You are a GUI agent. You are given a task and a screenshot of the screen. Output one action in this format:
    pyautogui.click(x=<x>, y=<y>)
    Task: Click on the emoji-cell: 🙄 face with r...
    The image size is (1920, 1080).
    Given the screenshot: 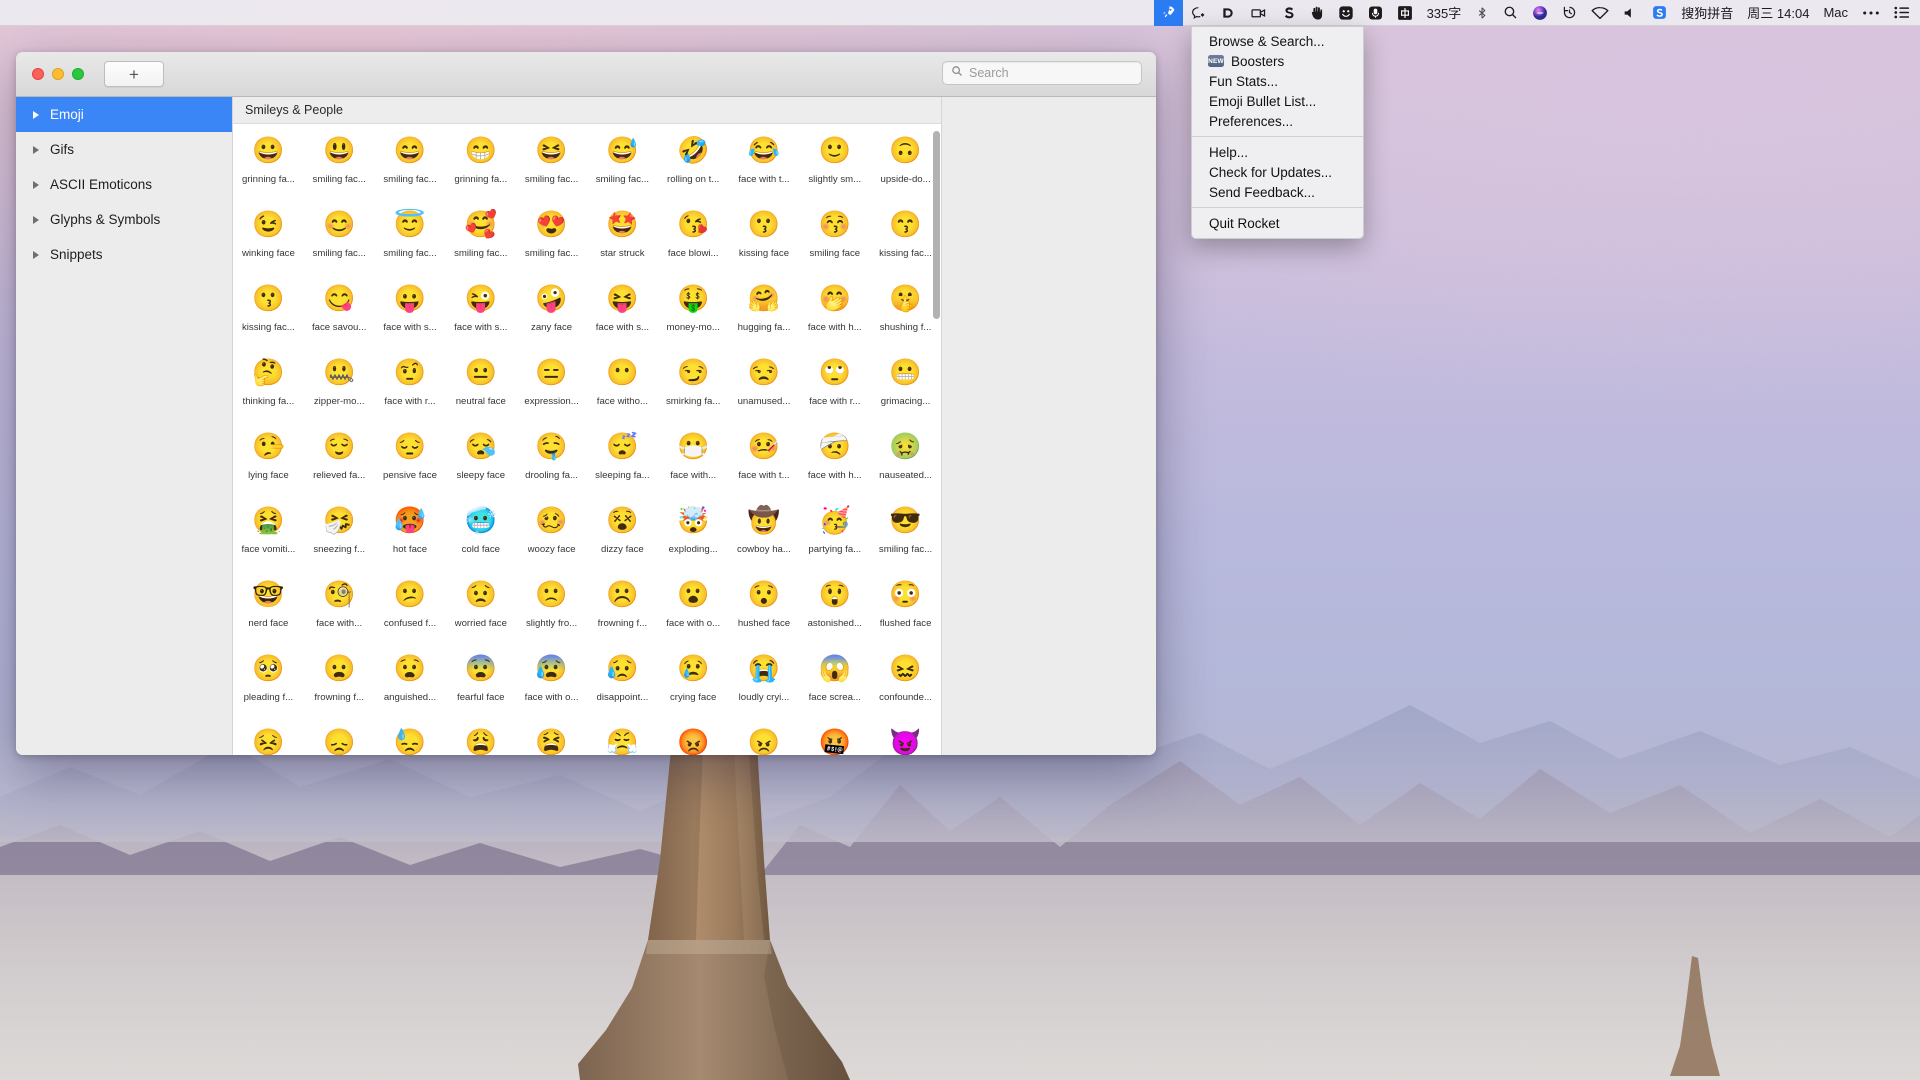 What is the action you would take?
    pyautogui.click(x=834, y=389)
    